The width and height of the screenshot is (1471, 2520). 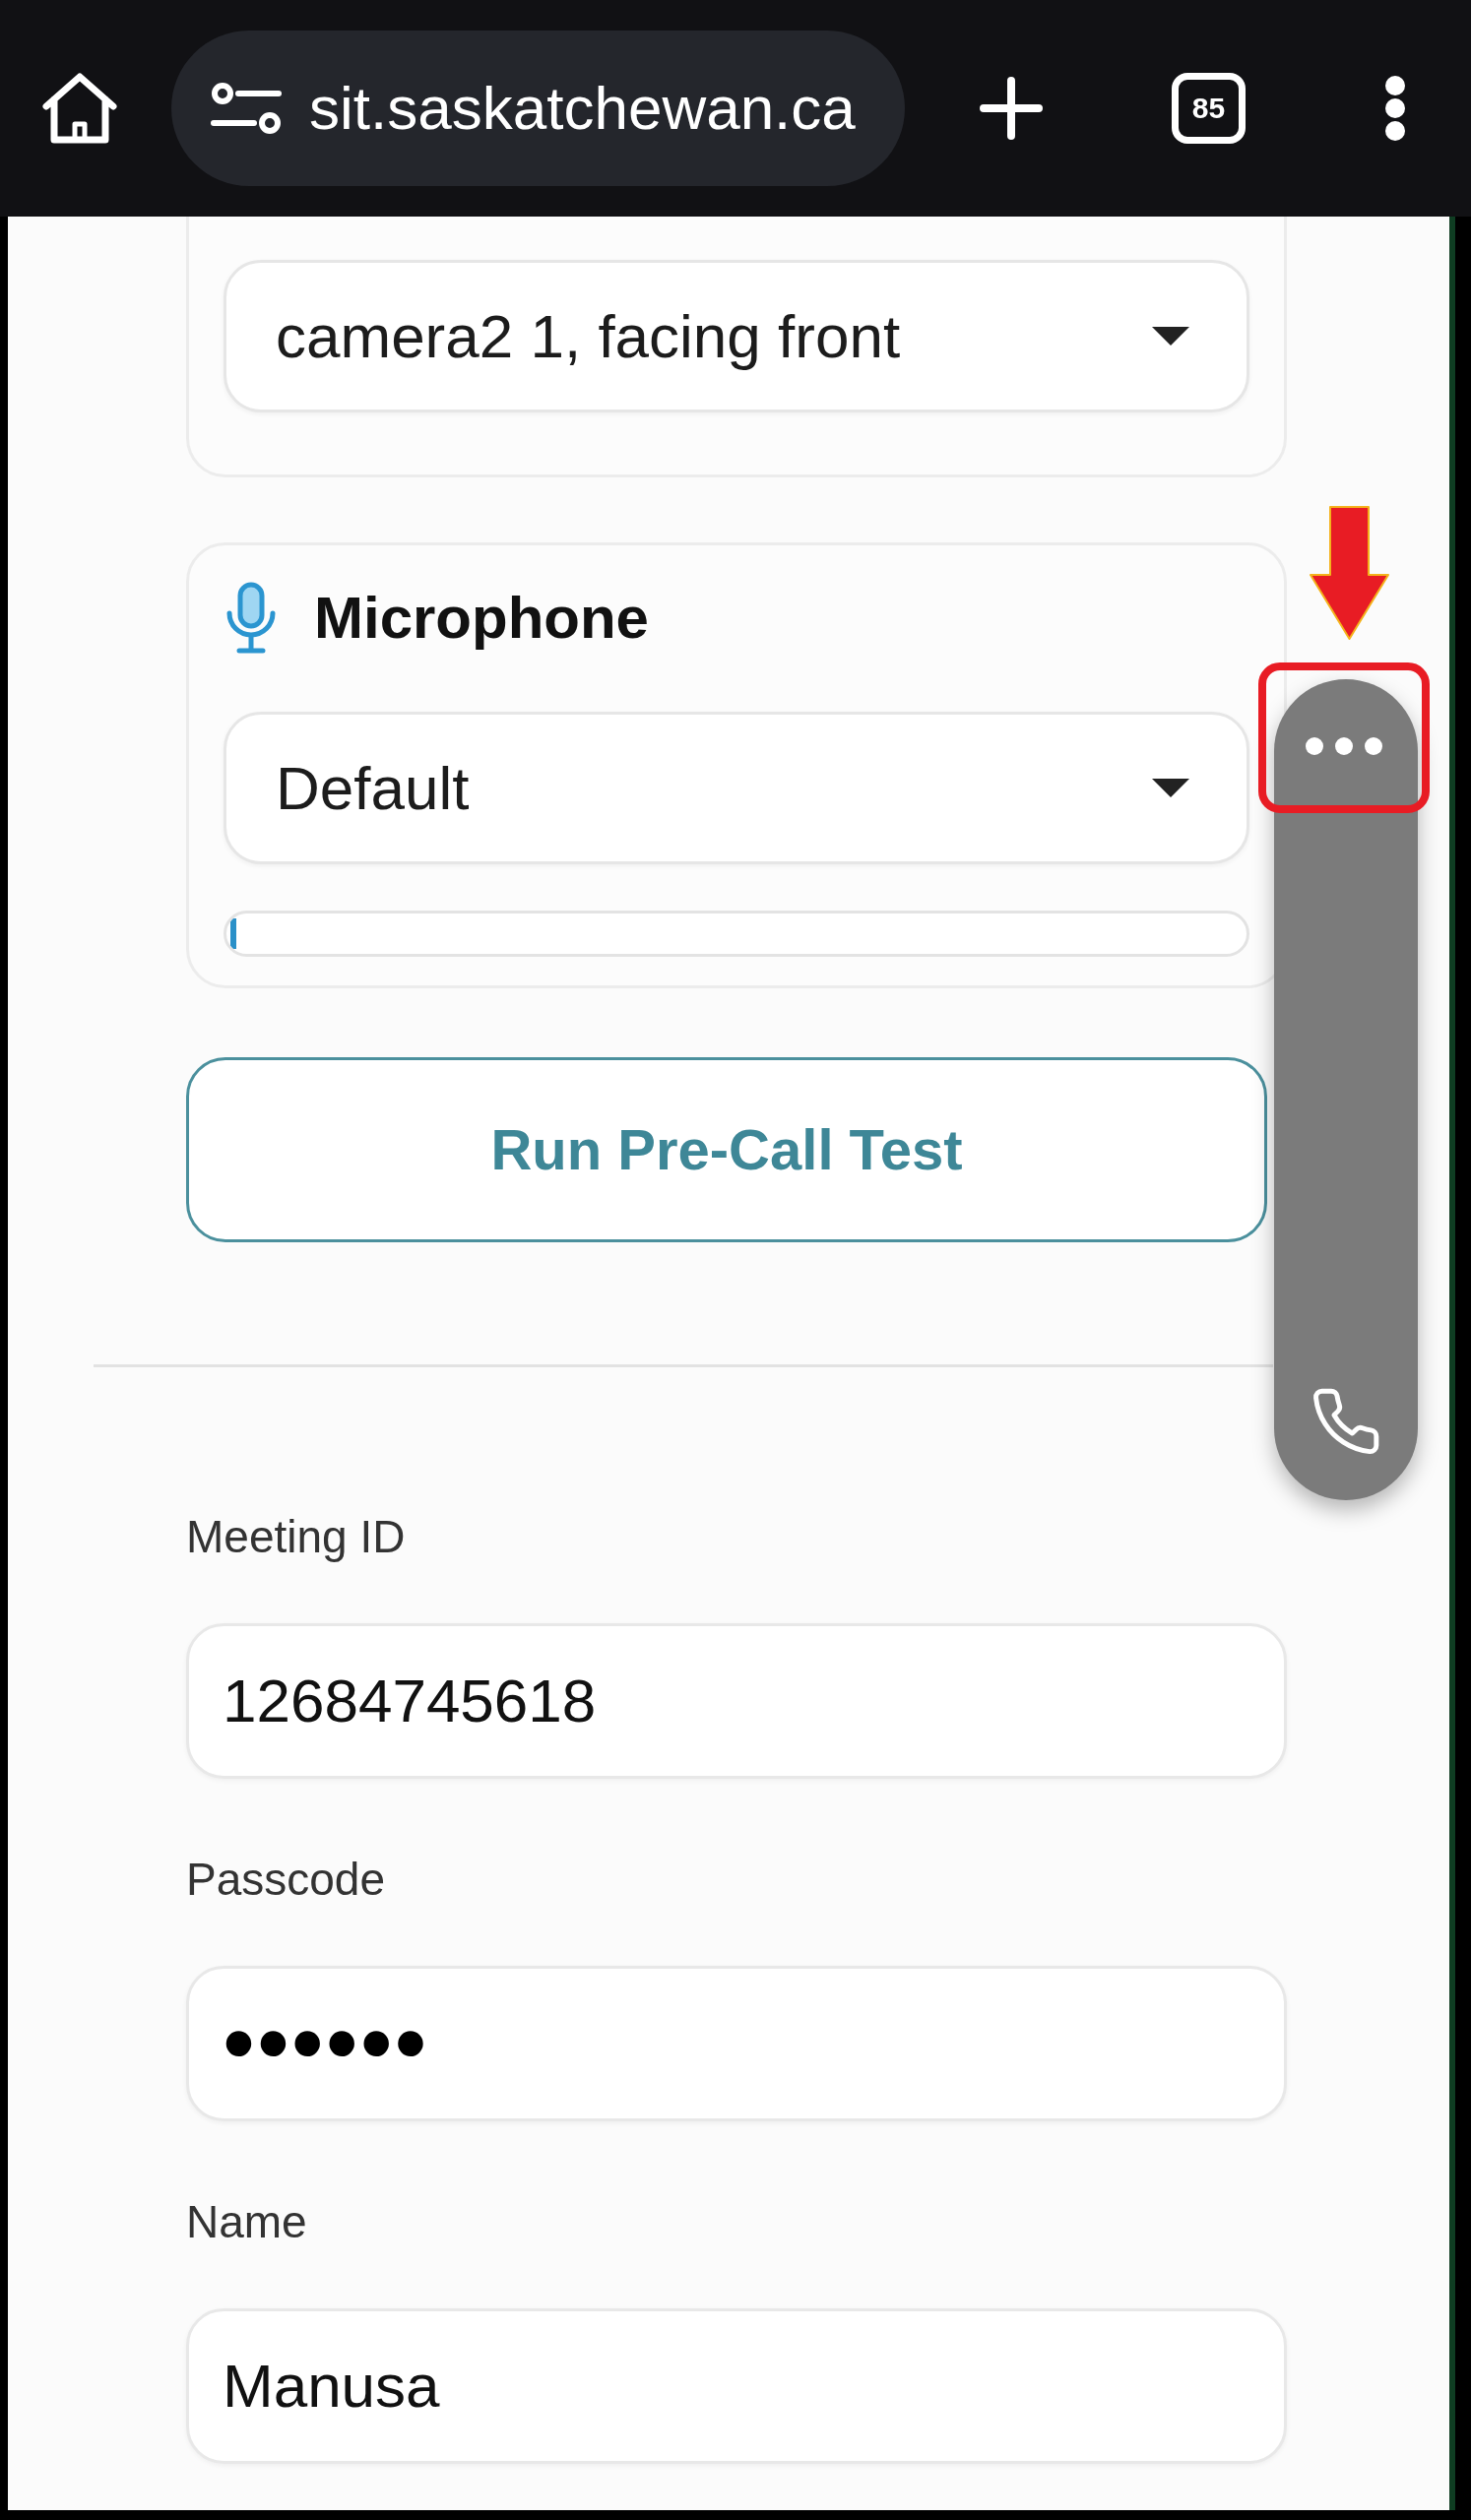 What do you see at coordinates (1349, 573) in the screenshot?
I see `down-arrow-icon` at bounding box center [1349, 573].